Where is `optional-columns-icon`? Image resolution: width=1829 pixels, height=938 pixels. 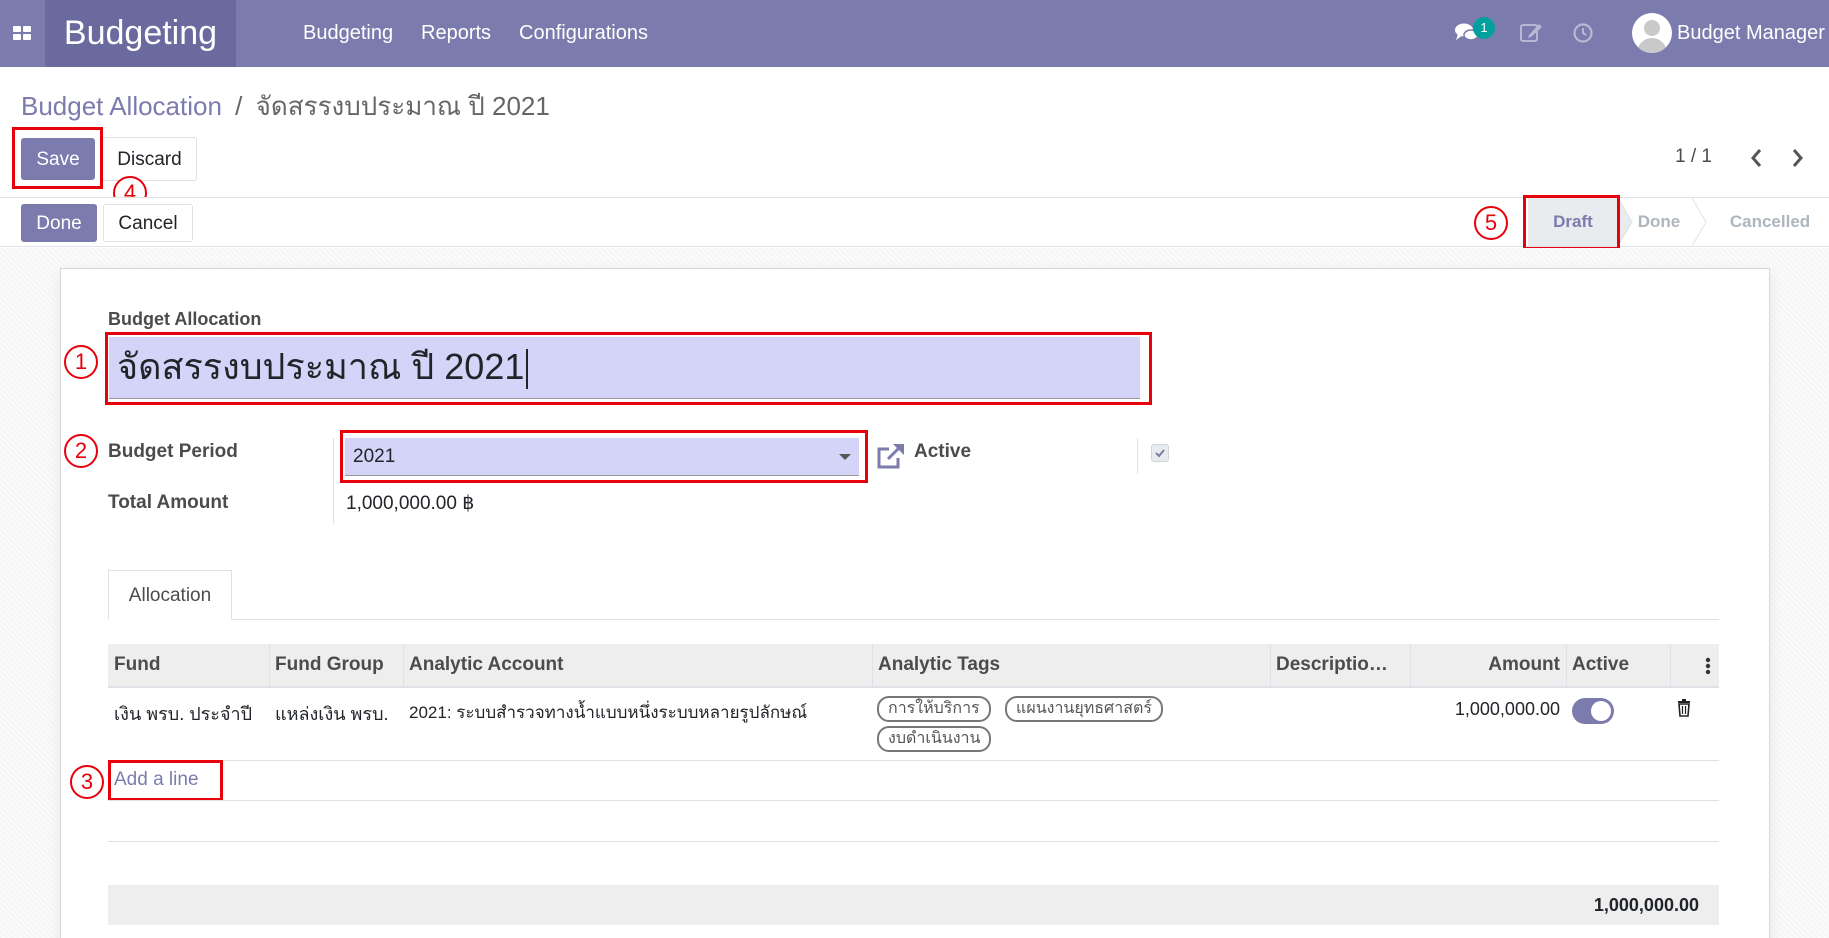 optional-columns-icon is located at coordinates (1708, 666).